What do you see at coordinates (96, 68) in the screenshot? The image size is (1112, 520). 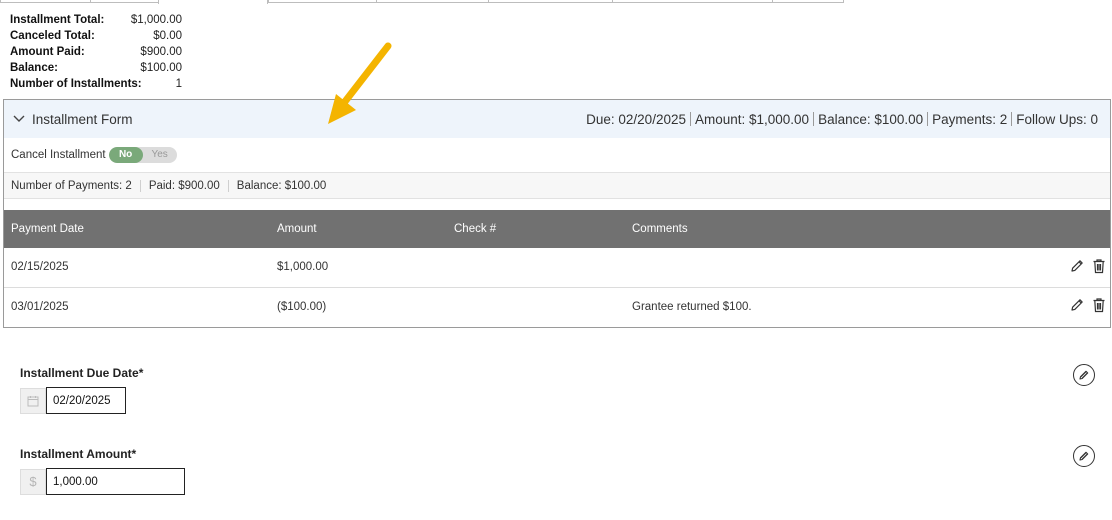 I see `totals-row: Balance: $100.00` at bounding box center [96, 68].